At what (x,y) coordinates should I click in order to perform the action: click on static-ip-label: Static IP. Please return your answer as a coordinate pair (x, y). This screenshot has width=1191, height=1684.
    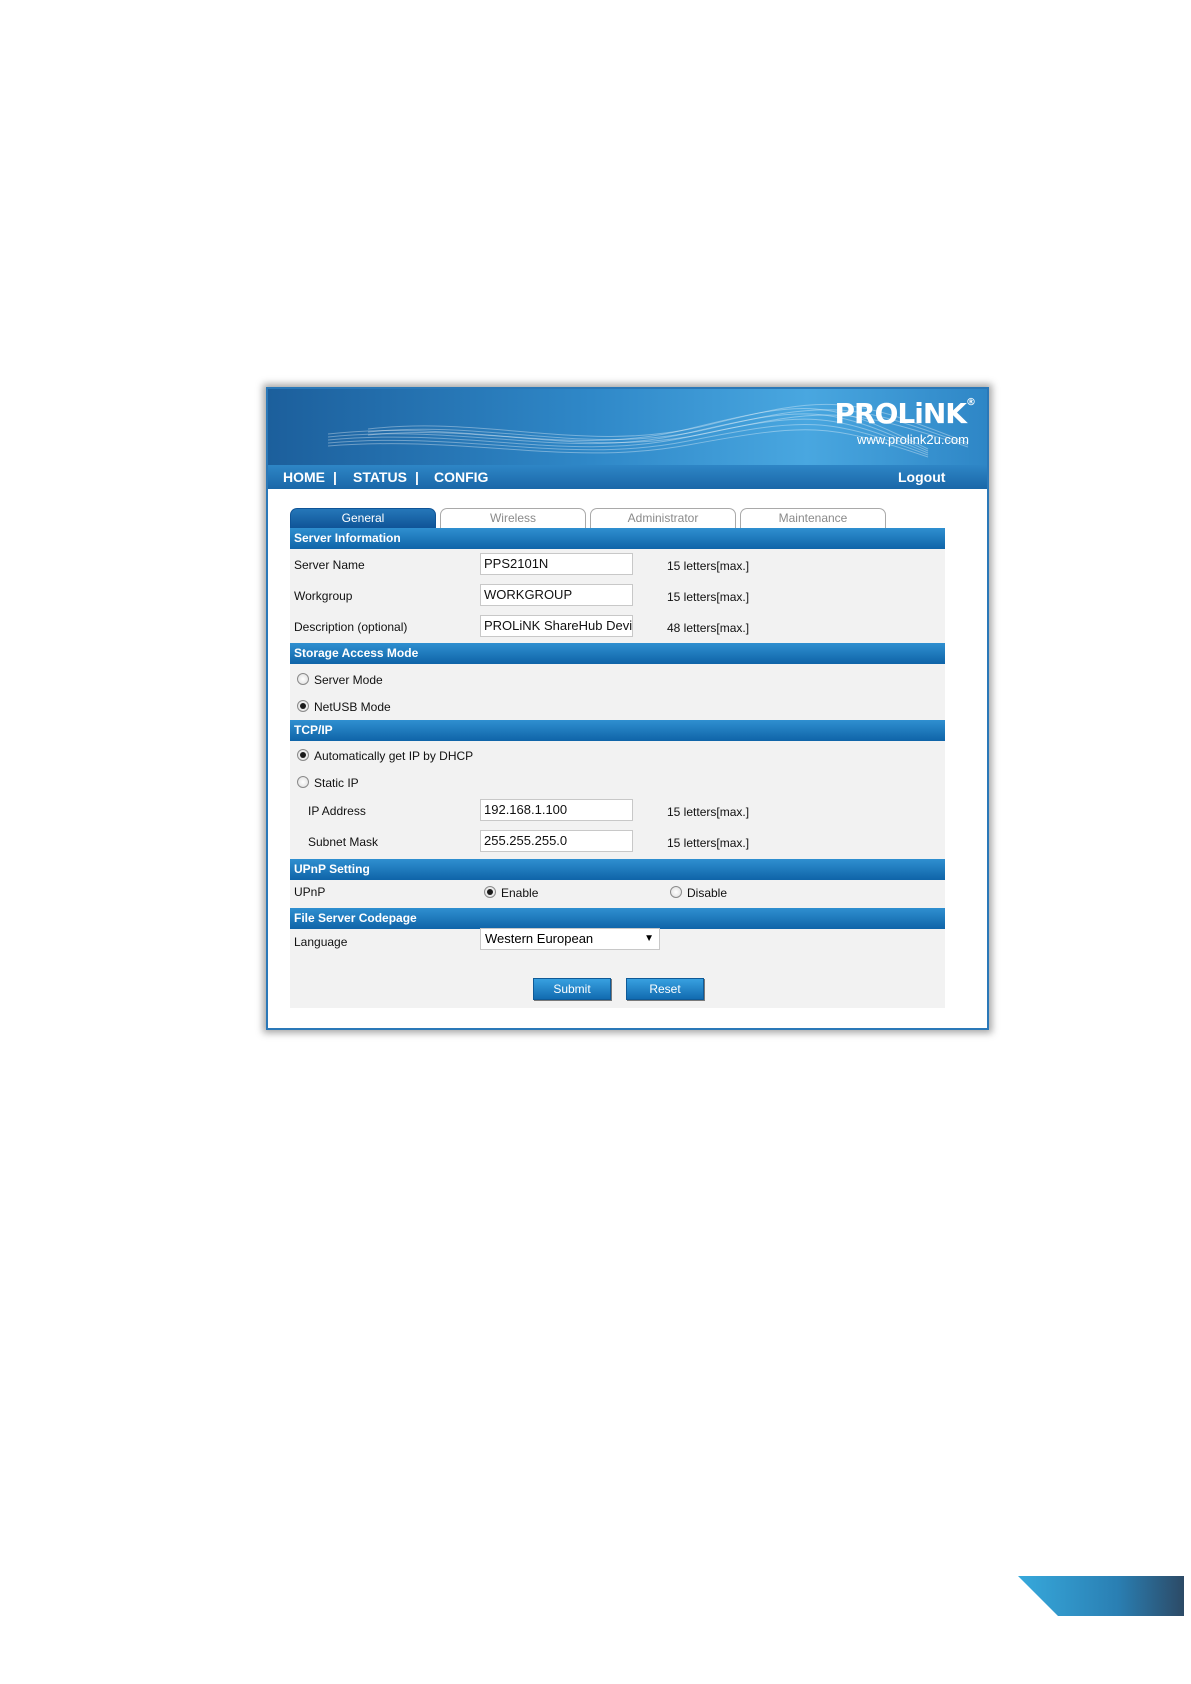
    Looking at the image, I should click on (336, 783).